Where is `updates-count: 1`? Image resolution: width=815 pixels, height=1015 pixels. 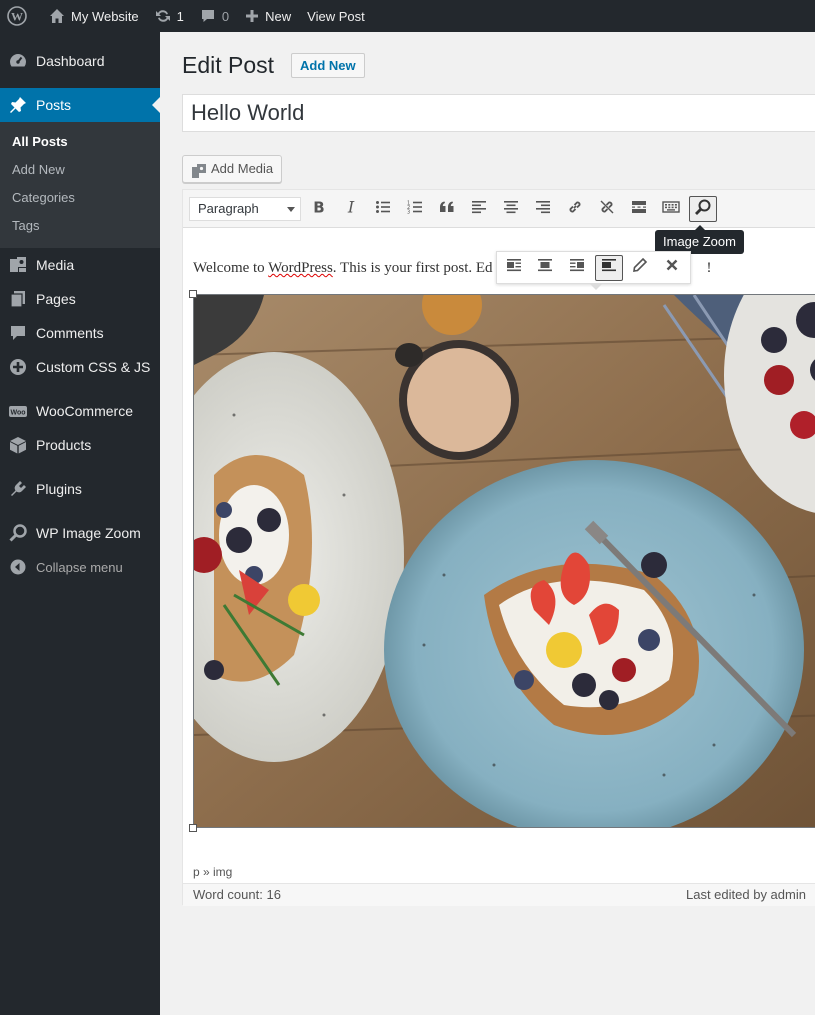
updates-count: 1 is located at coordinates (180, 16).